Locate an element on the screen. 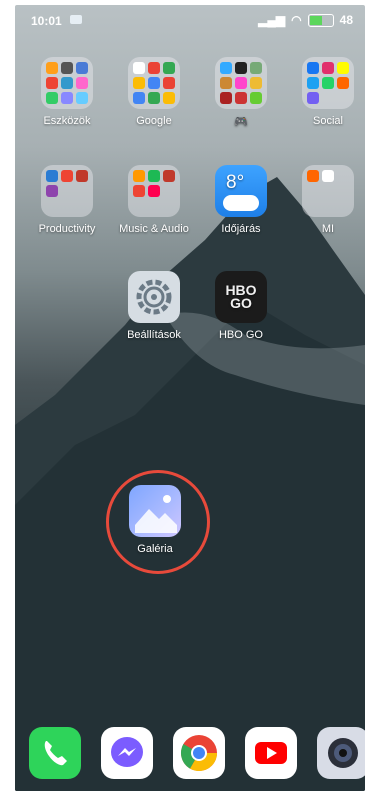  battery-icon is located at coordinates (320, 20).